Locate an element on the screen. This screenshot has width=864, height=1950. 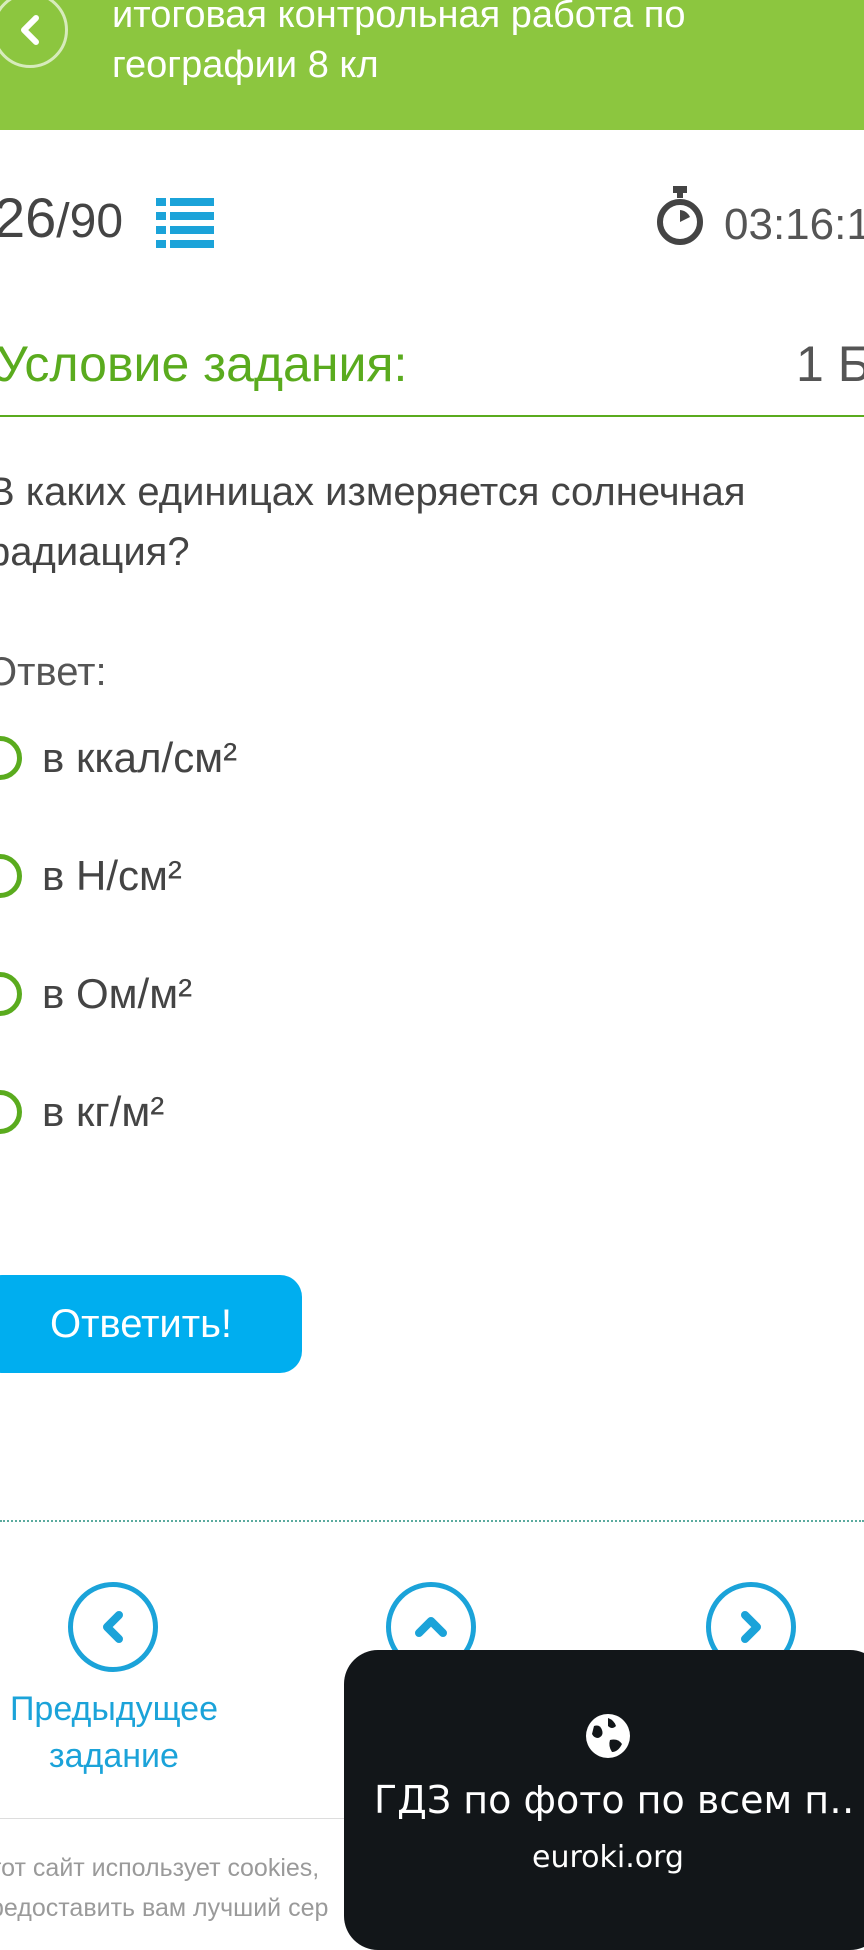
prev-task-button is located at coordinates (113, 1627).